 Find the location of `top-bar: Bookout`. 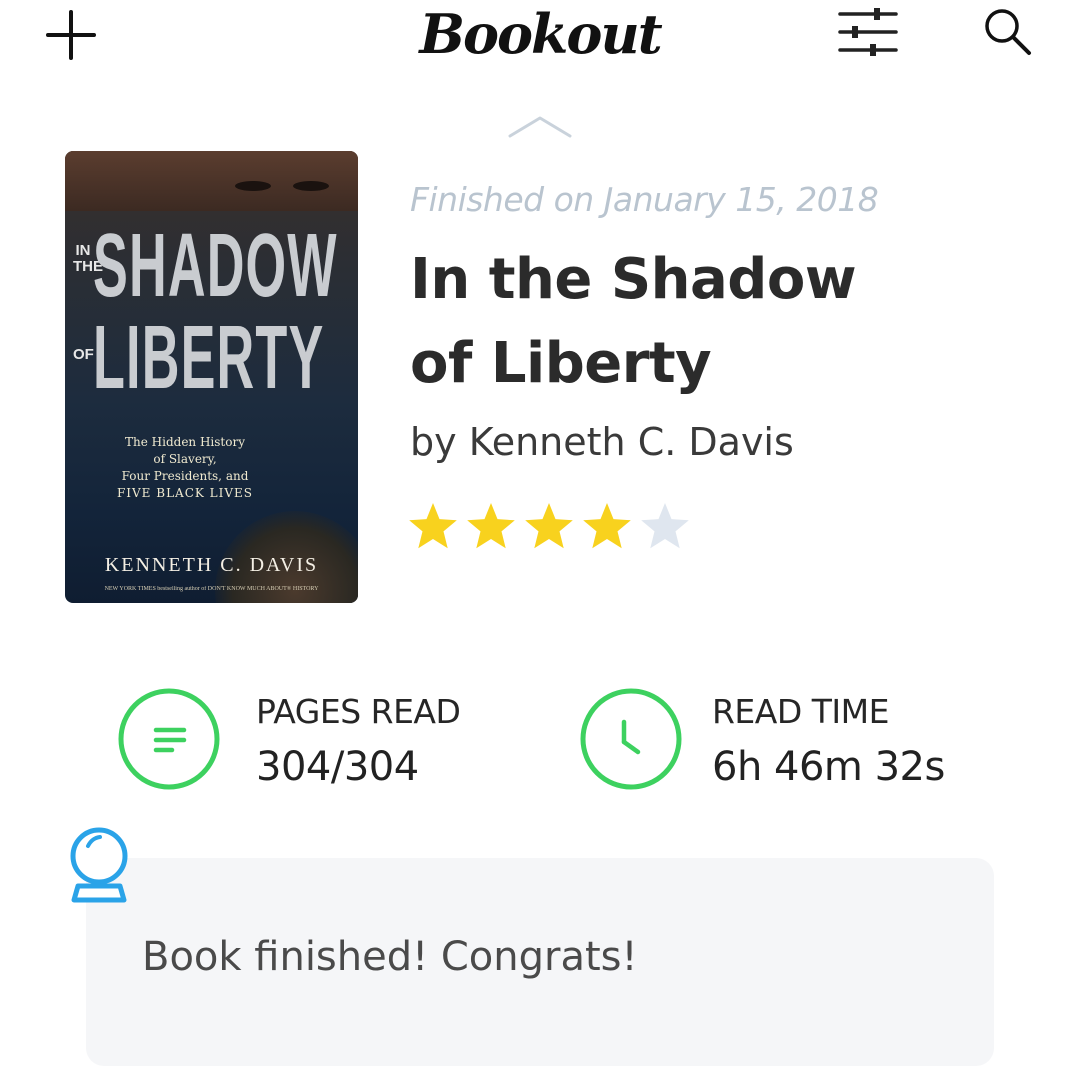

top-bar: Bookout is located at coordinates (540, 40).